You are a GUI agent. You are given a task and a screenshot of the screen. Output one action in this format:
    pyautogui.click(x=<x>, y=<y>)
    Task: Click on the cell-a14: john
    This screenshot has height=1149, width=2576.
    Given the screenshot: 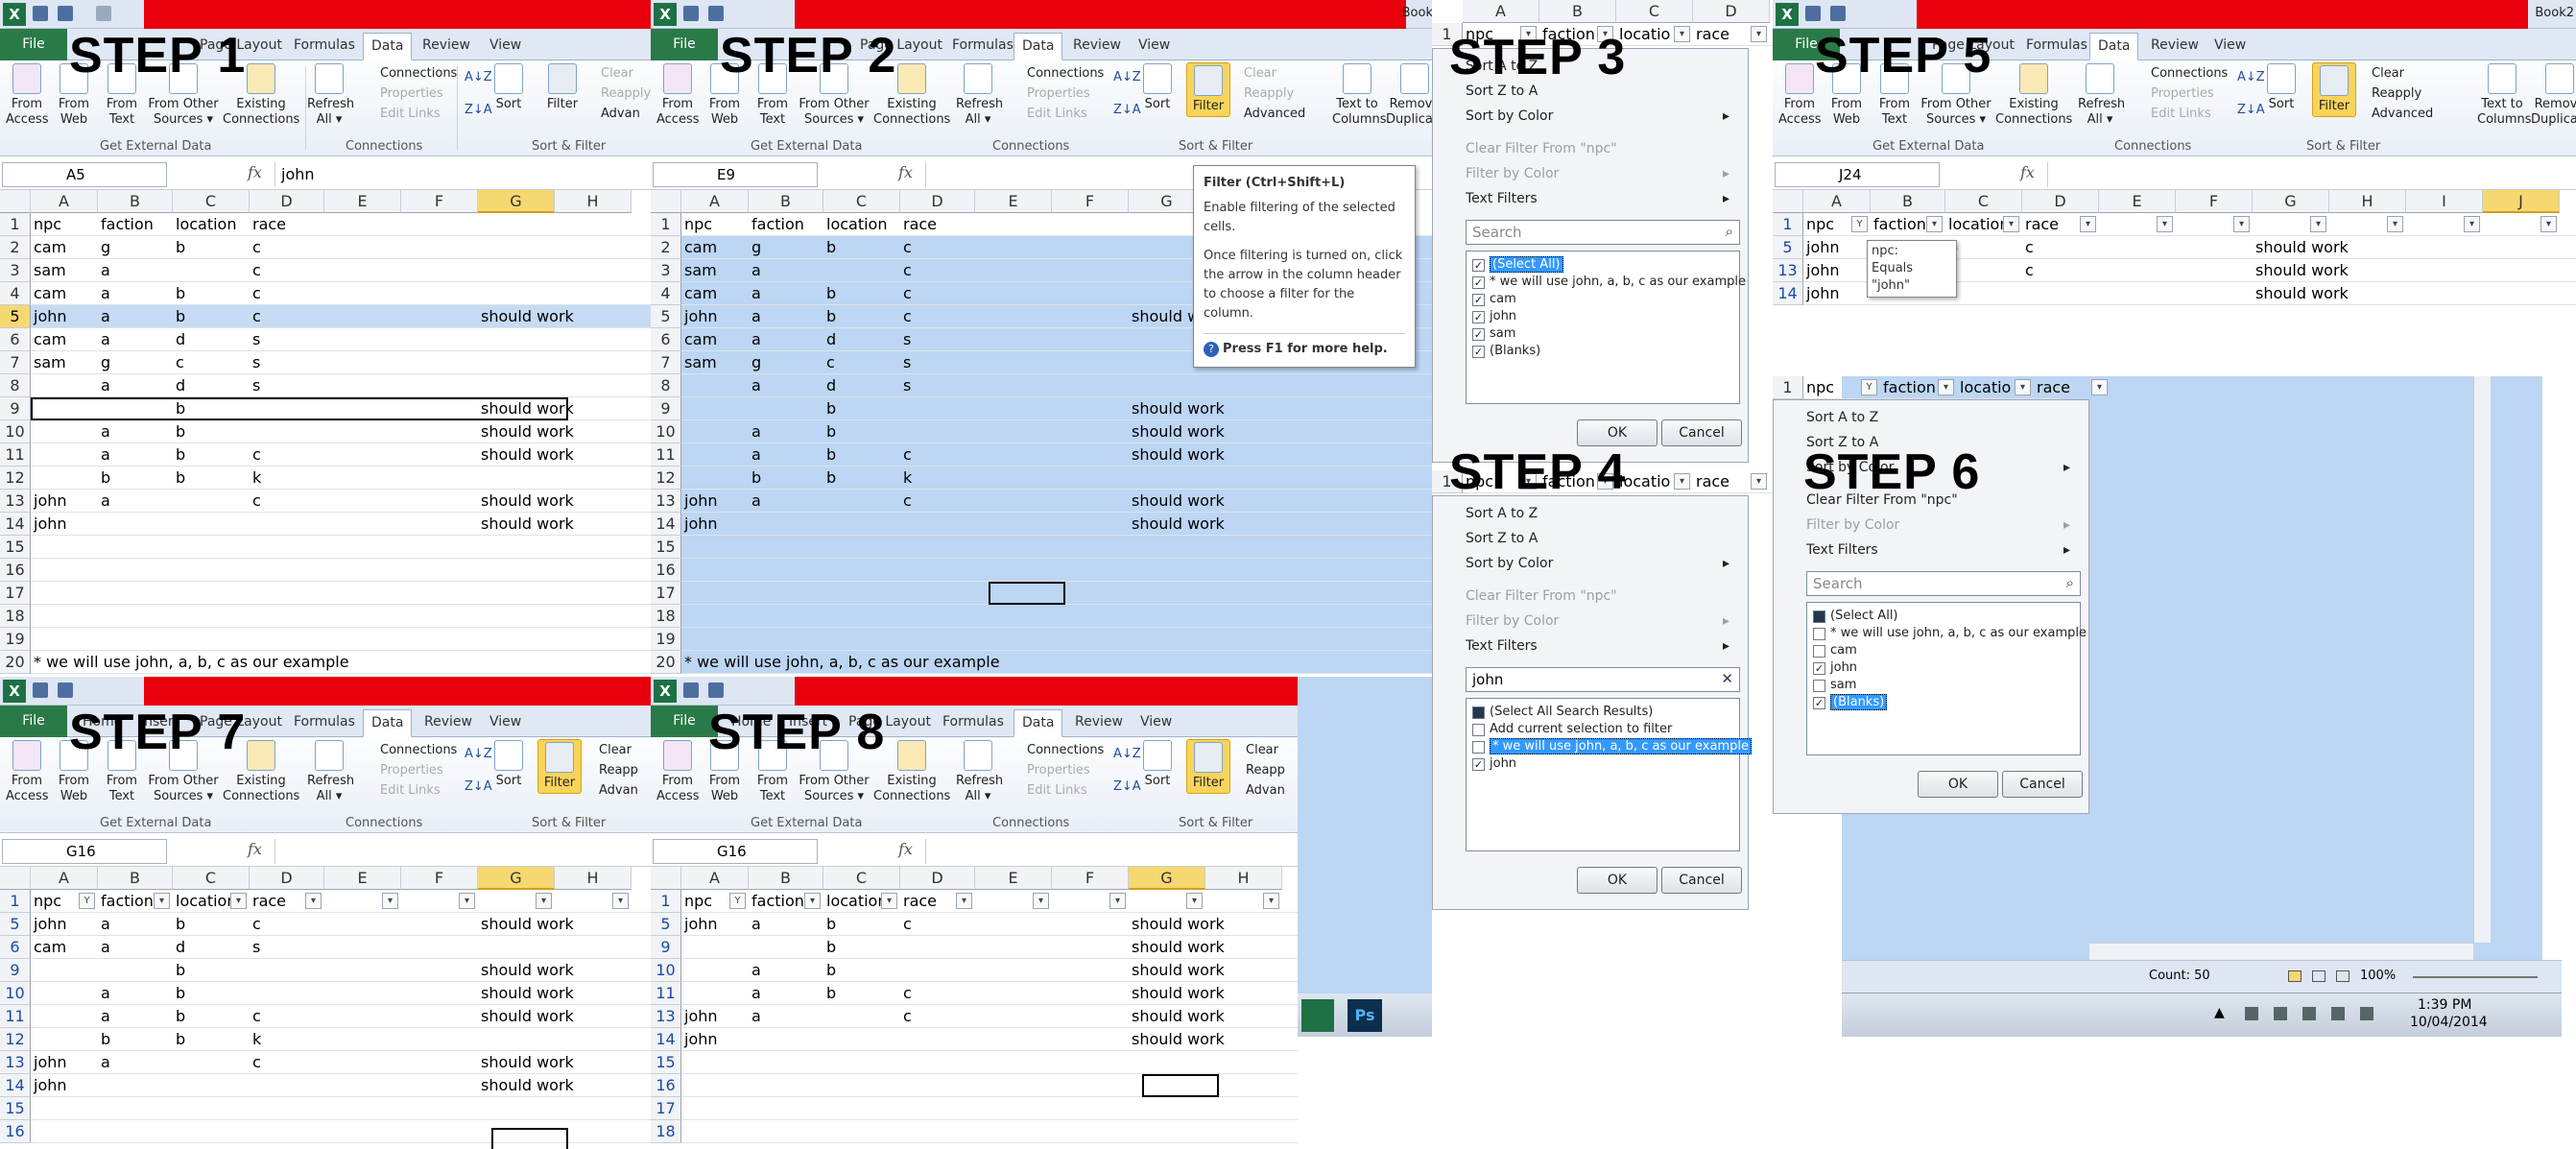 What is the action you would take?
    pyautogui.click(x=49, y=524)
    